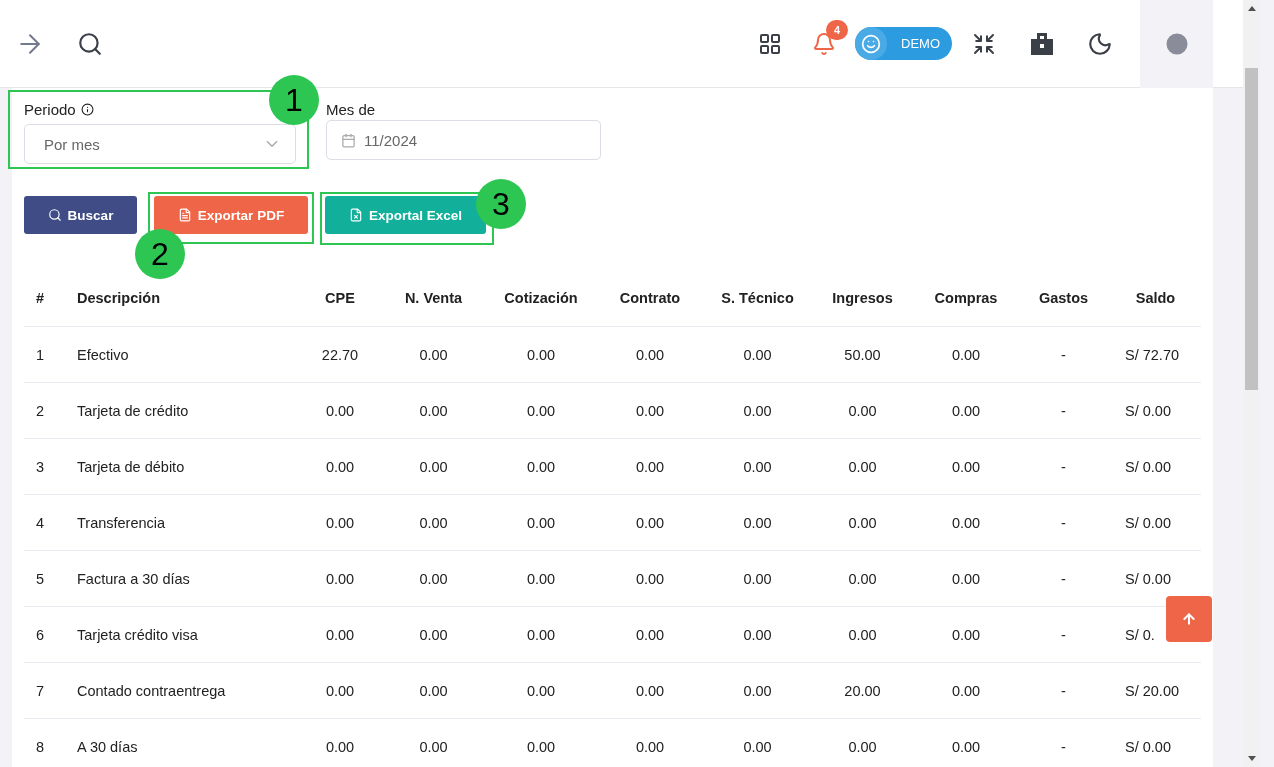 This screenshot has height=767, width=1274. I want to click on table-cell: 5, so click(44, 579).